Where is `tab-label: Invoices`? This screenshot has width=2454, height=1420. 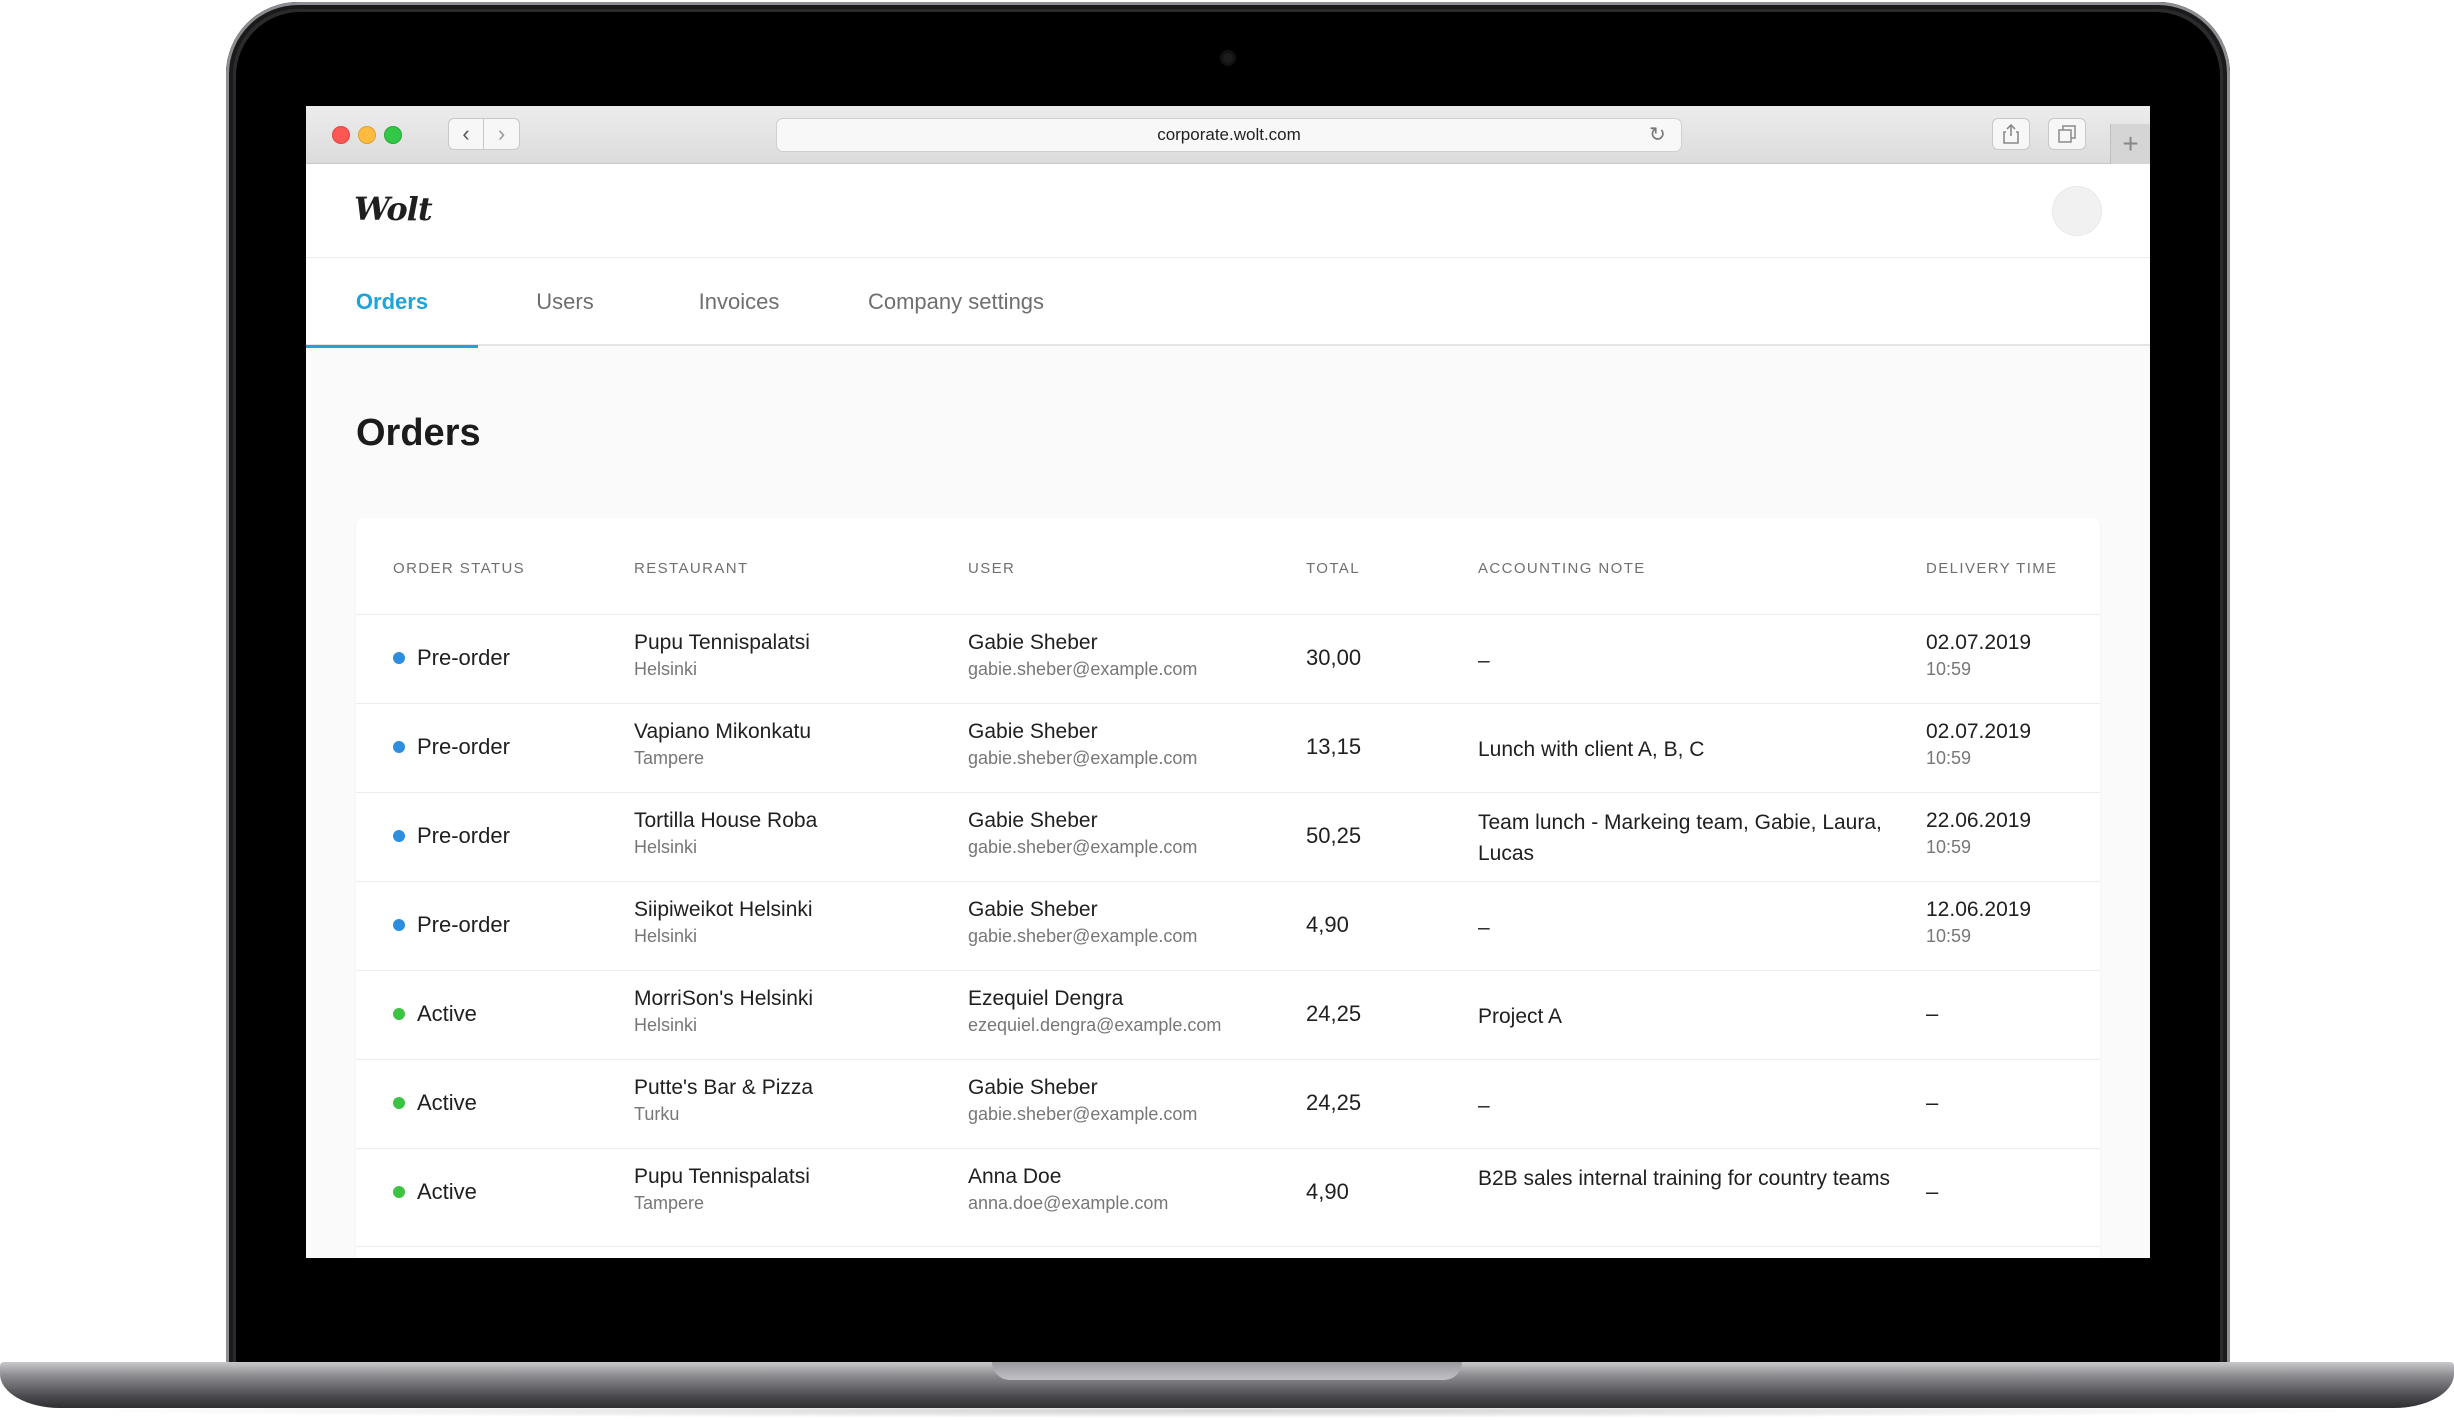 tab-label: Invoices is located at coordinates (739, 301).